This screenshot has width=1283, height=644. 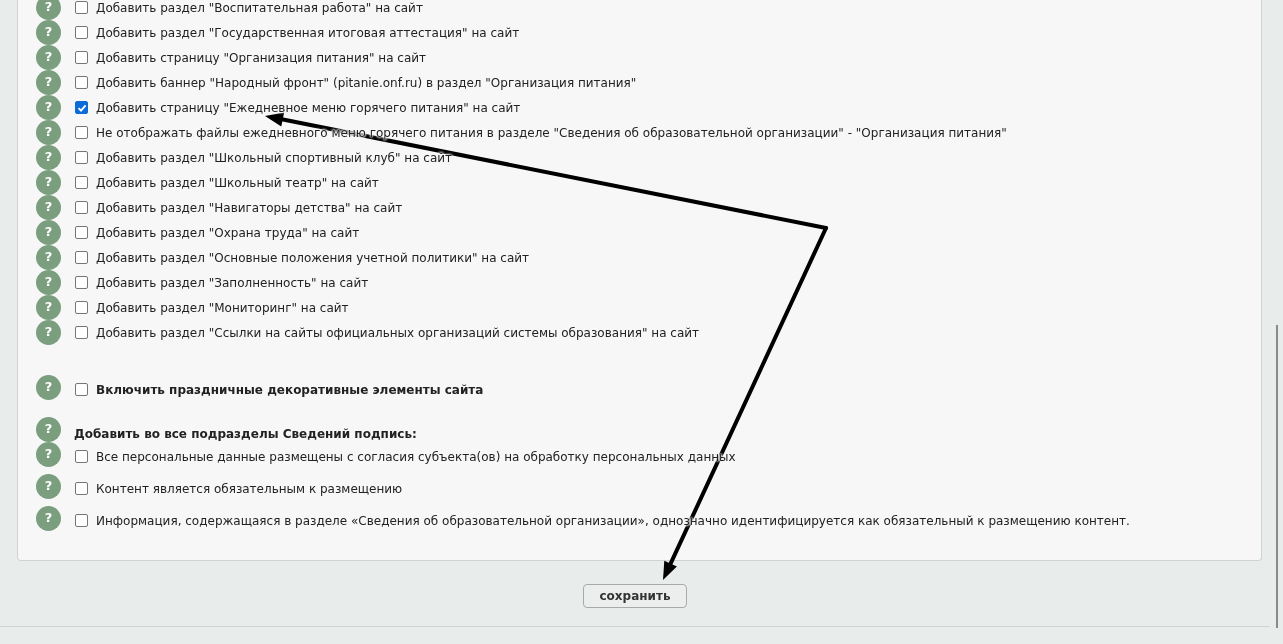 I want to click on option-label: Добавить страницу "Организация питания" на сайт, so click(x=261, y=57).